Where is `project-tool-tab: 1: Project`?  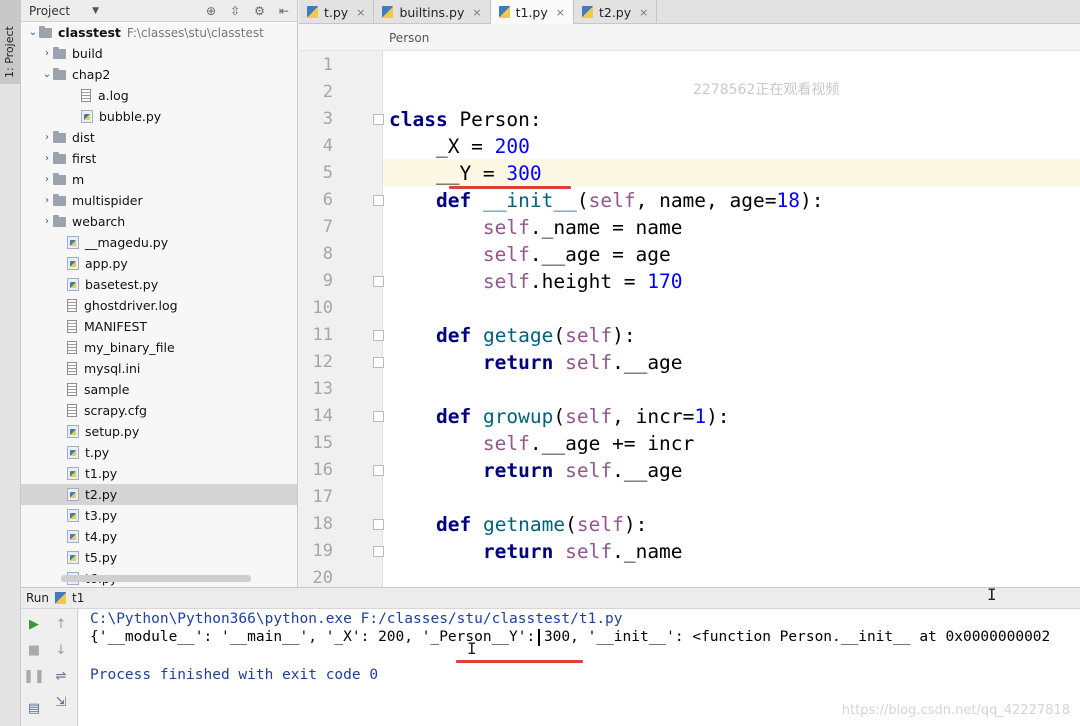 project-tool-tab: 1: Project is located at coordinates (10, 42).